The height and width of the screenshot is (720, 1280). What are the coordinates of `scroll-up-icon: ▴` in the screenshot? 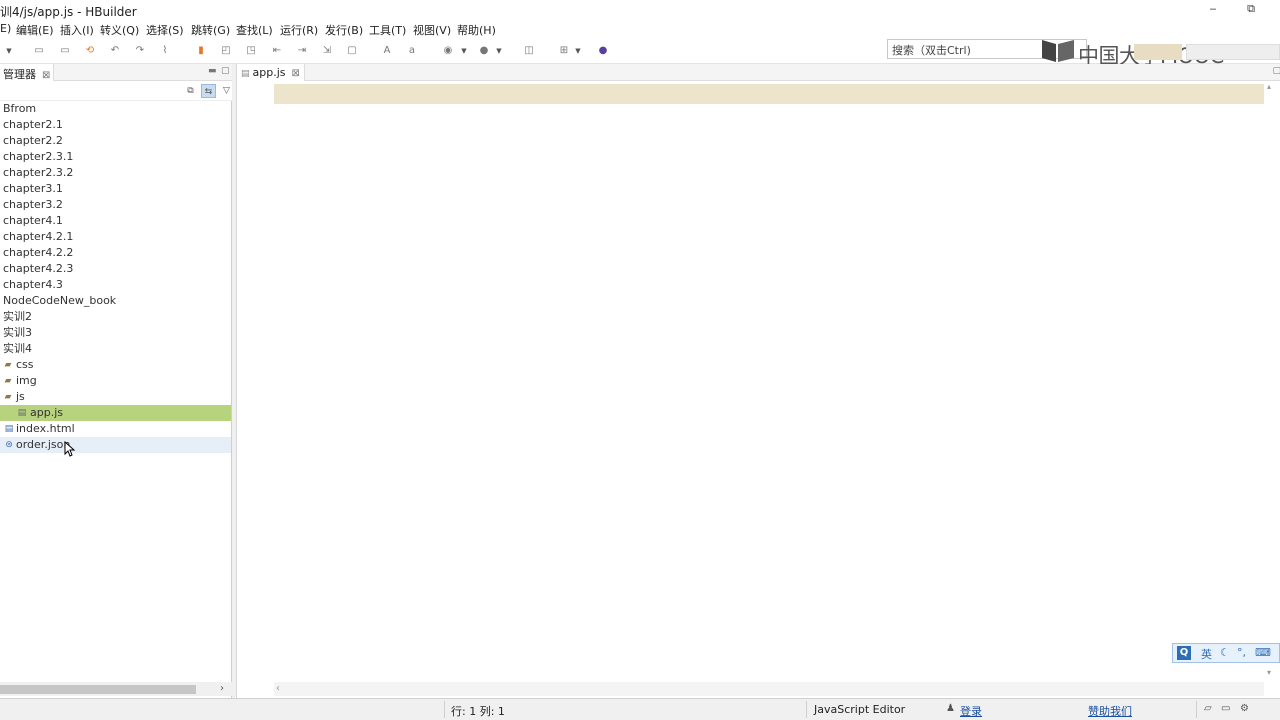 It's located at (1269, 86).